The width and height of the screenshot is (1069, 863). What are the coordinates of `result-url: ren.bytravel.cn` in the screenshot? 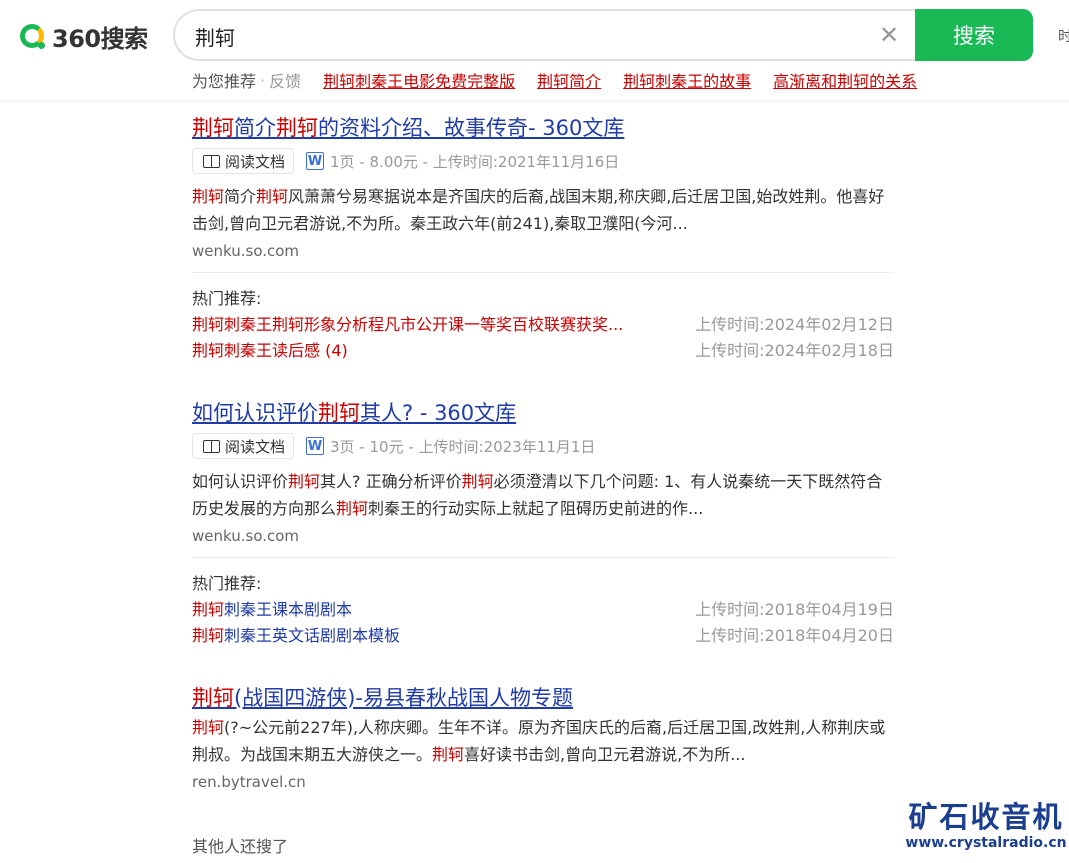 It's located at (249, 782).